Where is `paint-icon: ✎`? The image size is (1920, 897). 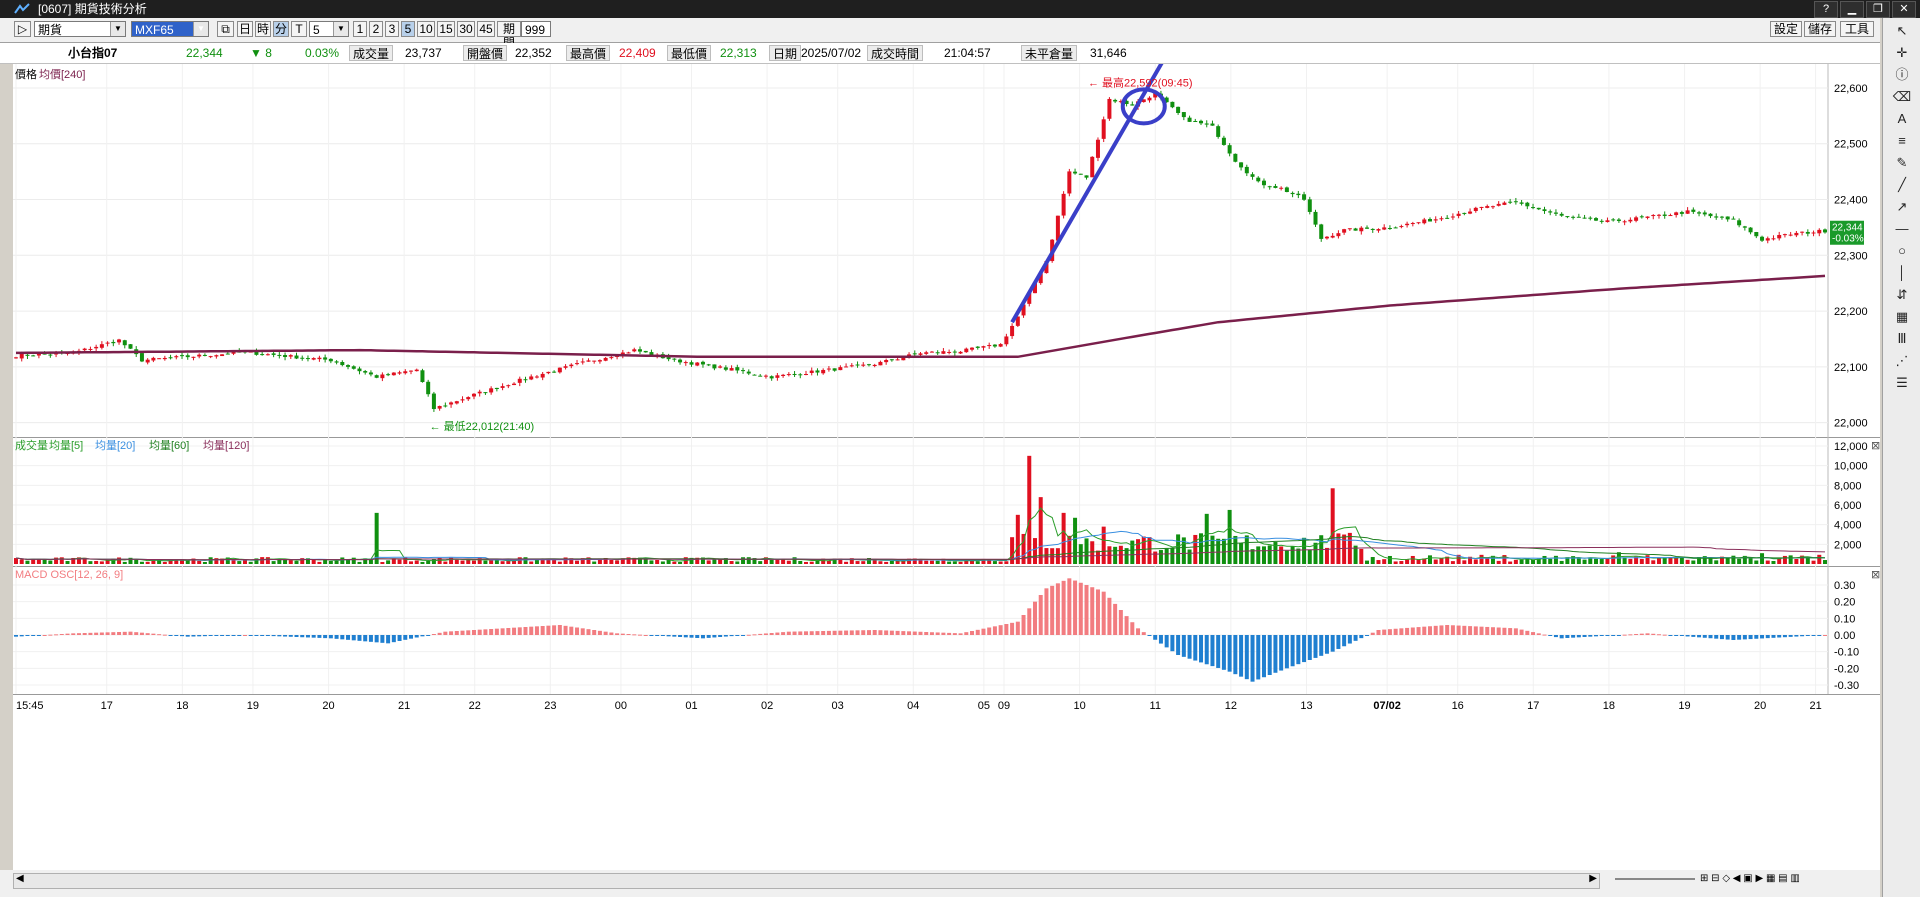 paint-icon: ✎ is located at coordinates (1902, 163).